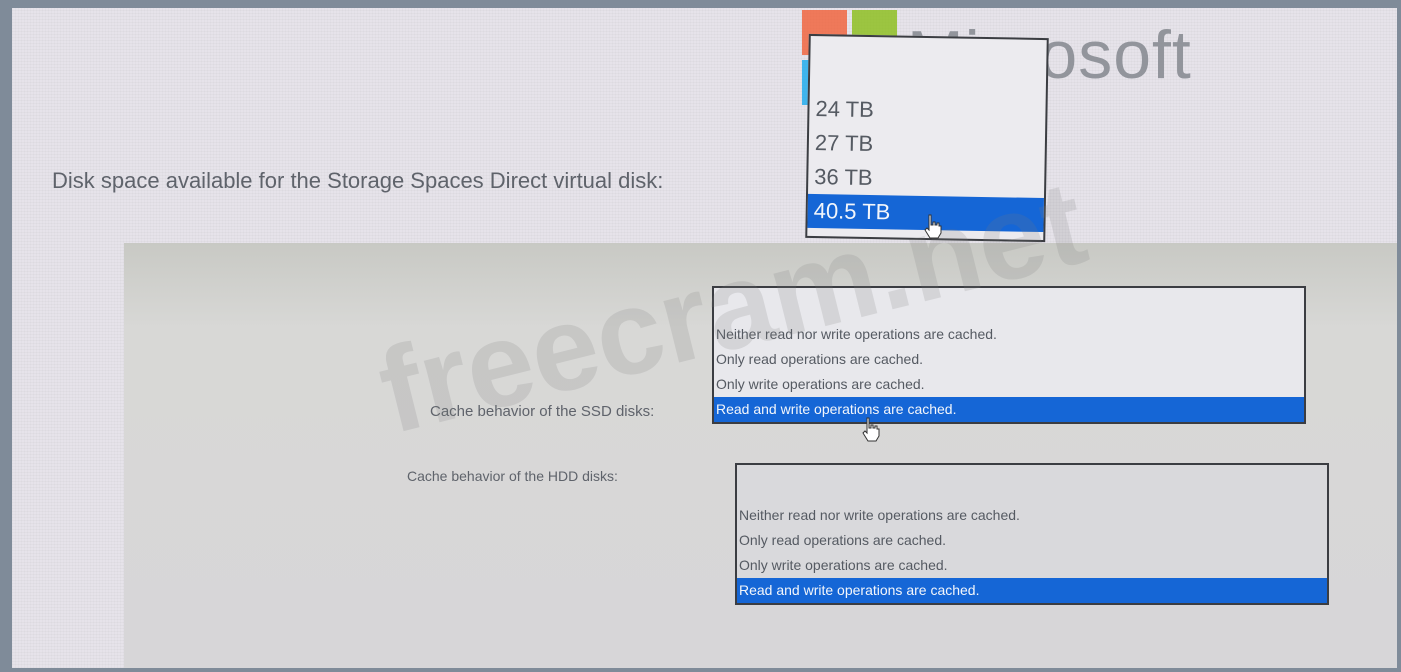 Image resolution: width=1401 pixels, height=672 pixels. What do you see at coordinates (1032, 540) in the screenshot?
I see `hdd-cache-option: Only read operations are cached.` at bounding box center [1032, 540].